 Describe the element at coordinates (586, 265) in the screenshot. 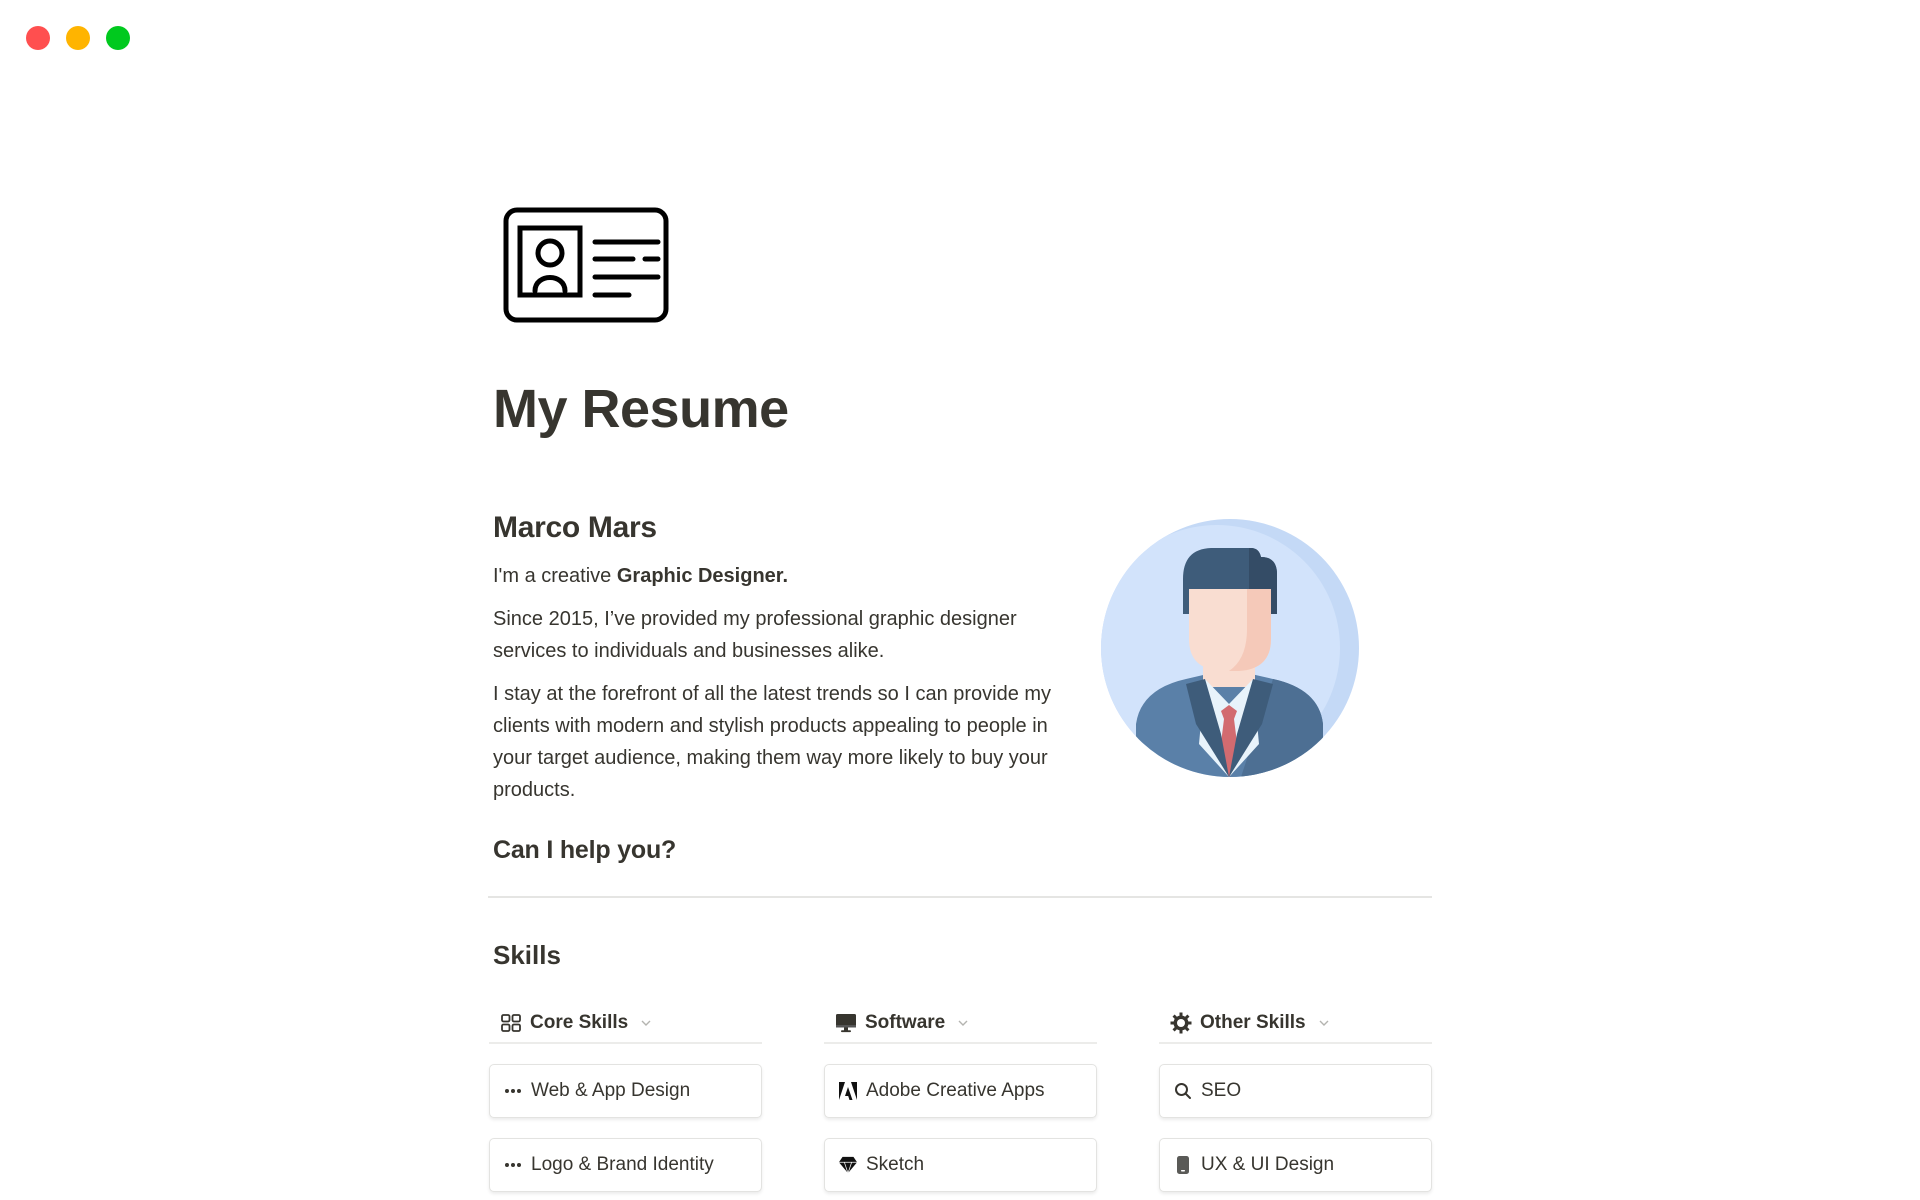

I see `id-card-icon` at that location.